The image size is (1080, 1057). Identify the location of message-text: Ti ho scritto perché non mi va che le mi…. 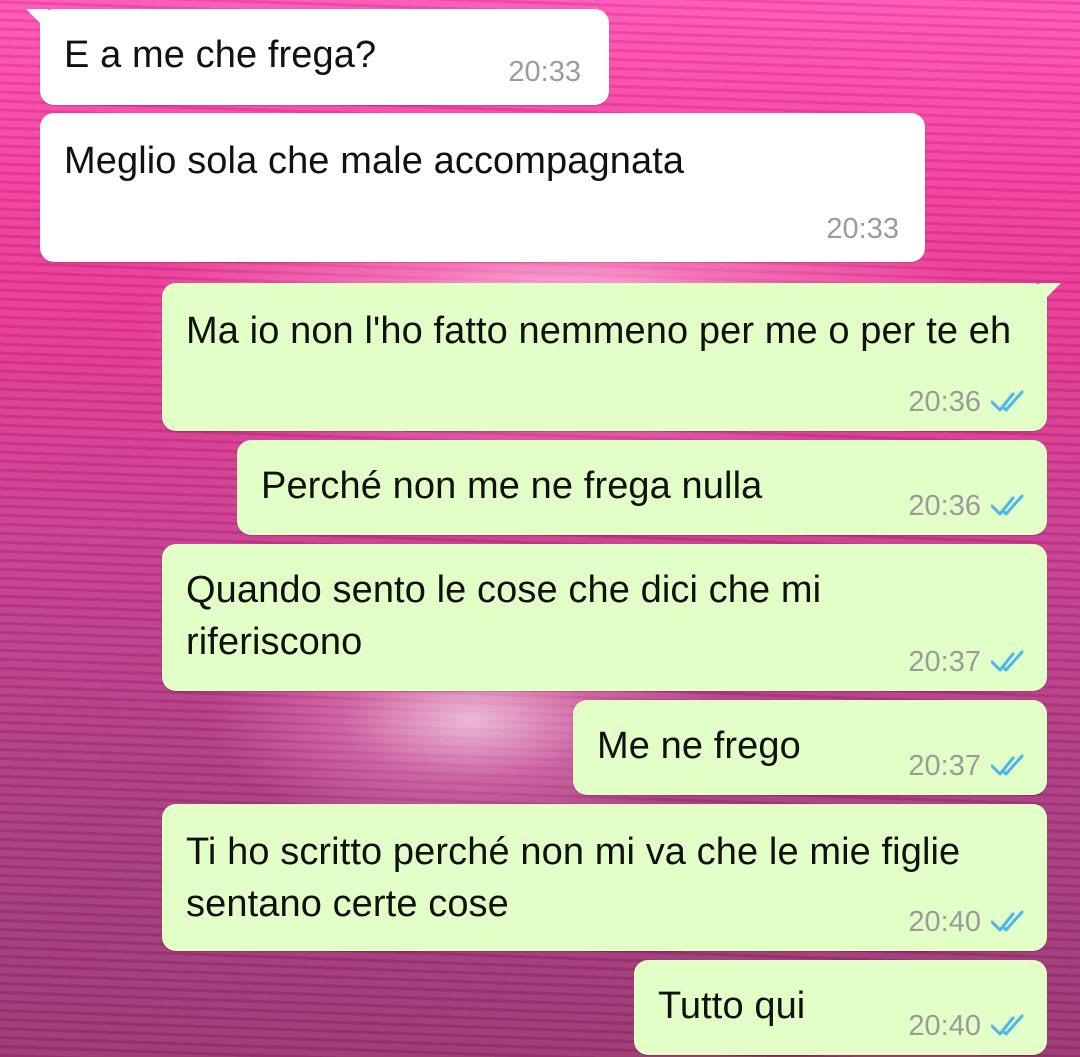
(573, 878).